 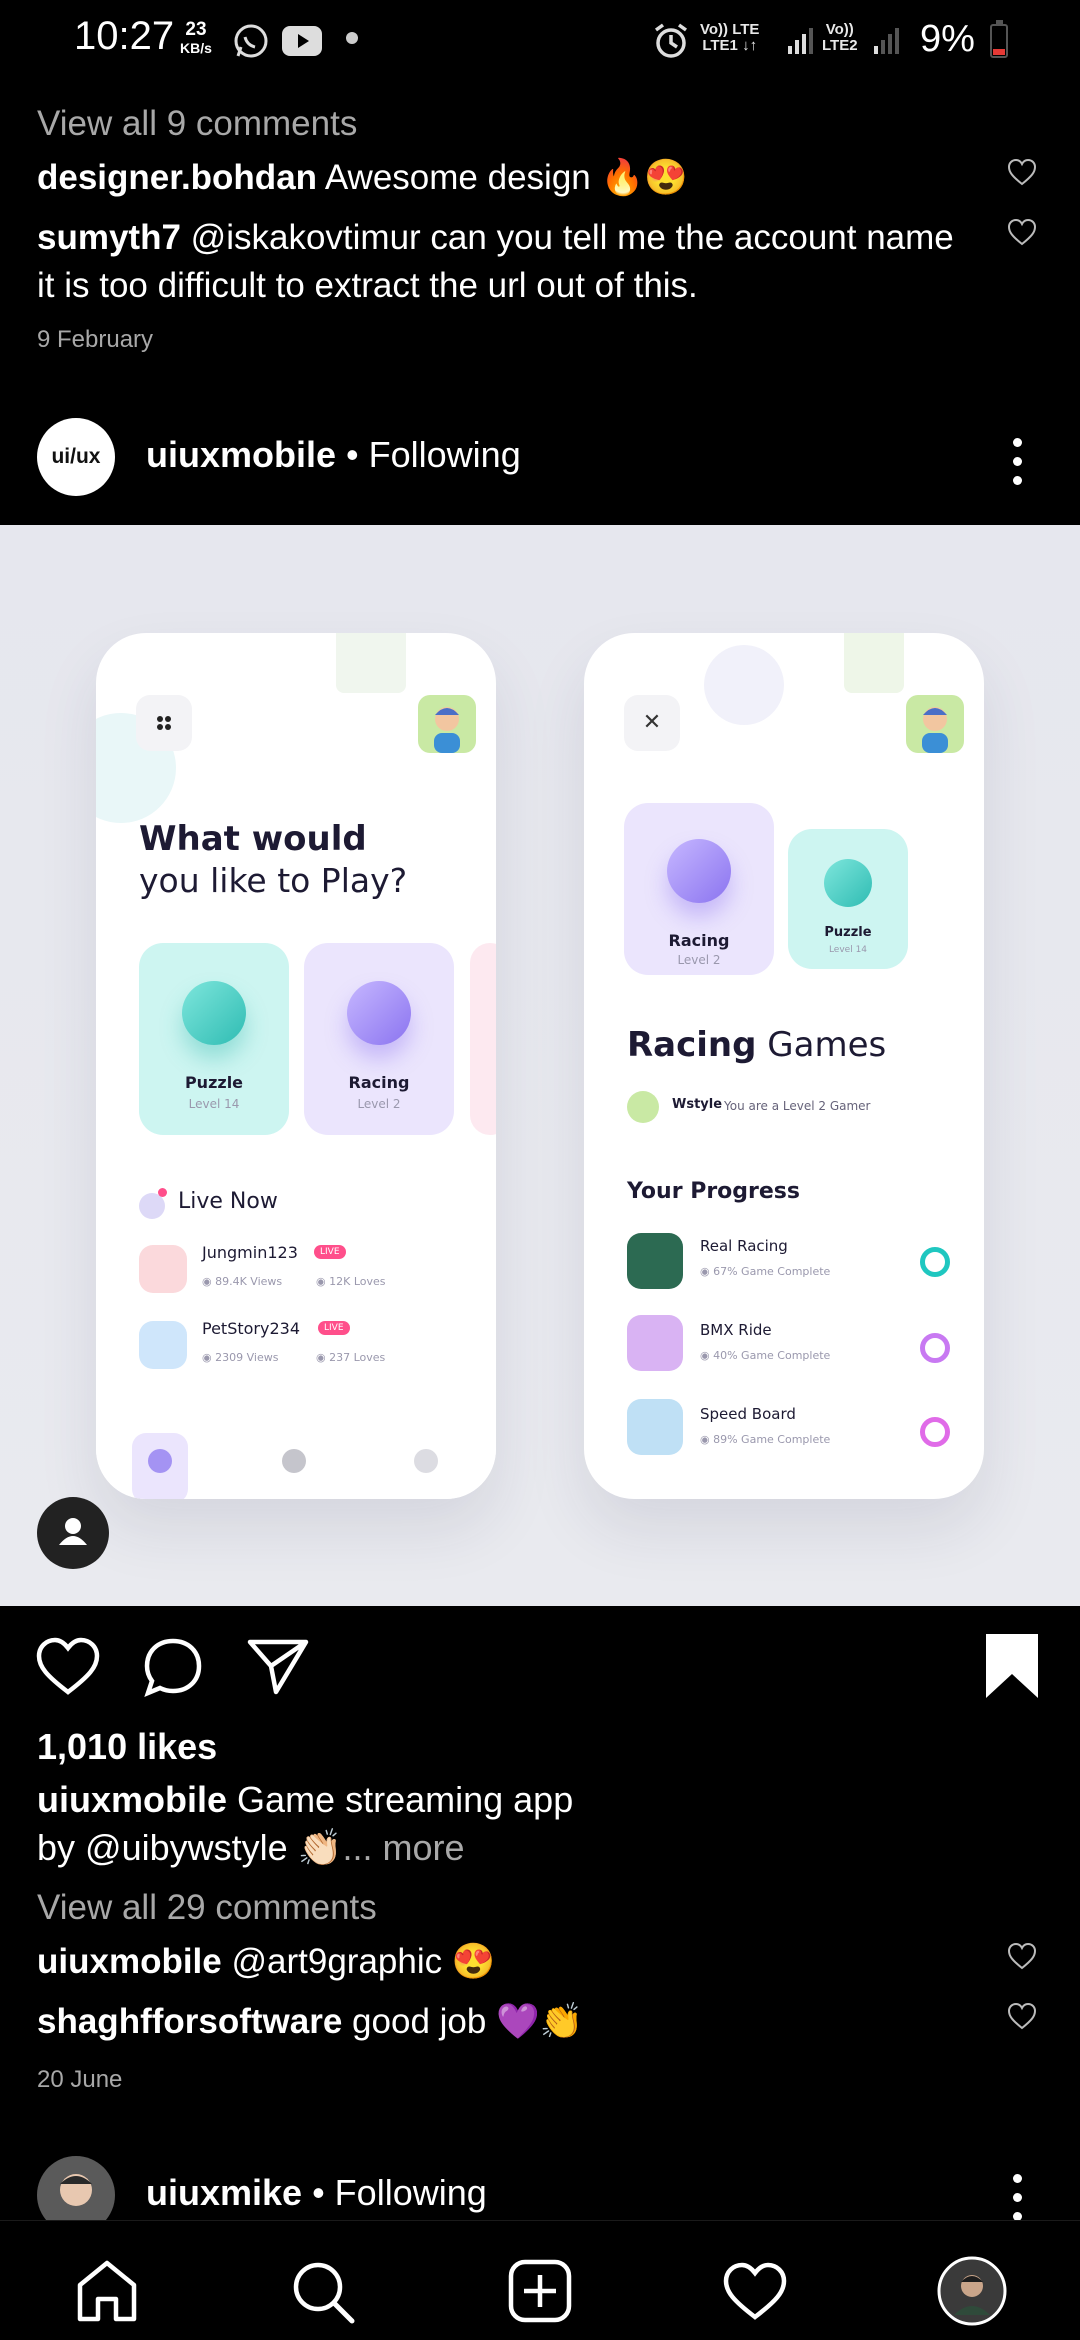 What do you see at coordinates (224, 2192) in the screenshot?
I see `next-post-username: uiuxmike` at bounding box center [224, 2192].